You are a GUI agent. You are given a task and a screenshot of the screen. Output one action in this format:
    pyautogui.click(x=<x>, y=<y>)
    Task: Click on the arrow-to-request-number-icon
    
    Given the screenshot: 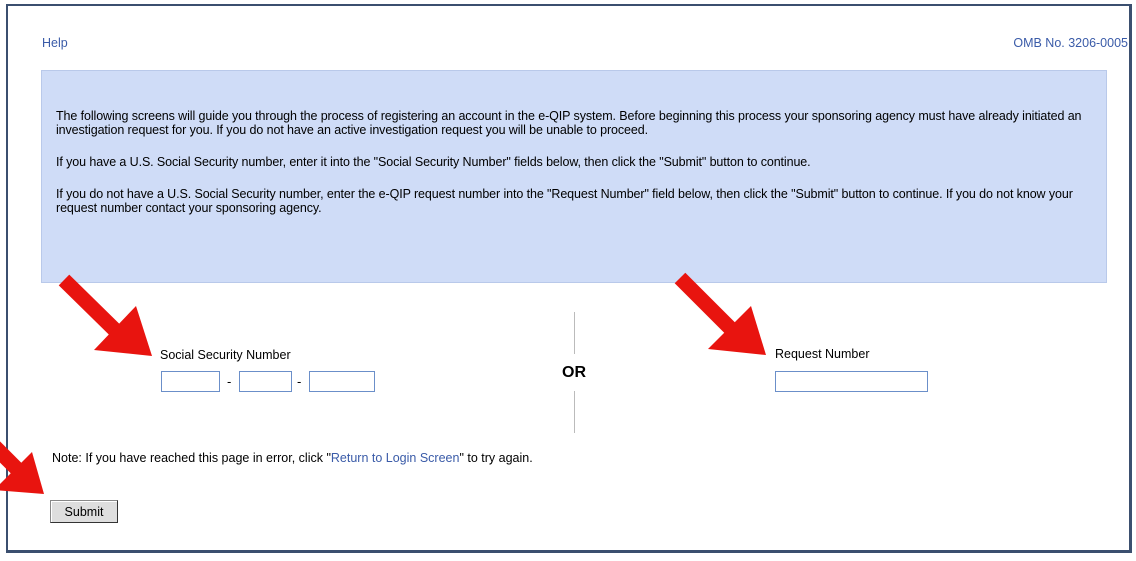 What is the action you would take?
    pyautogui.click(x=720, y=313)
    